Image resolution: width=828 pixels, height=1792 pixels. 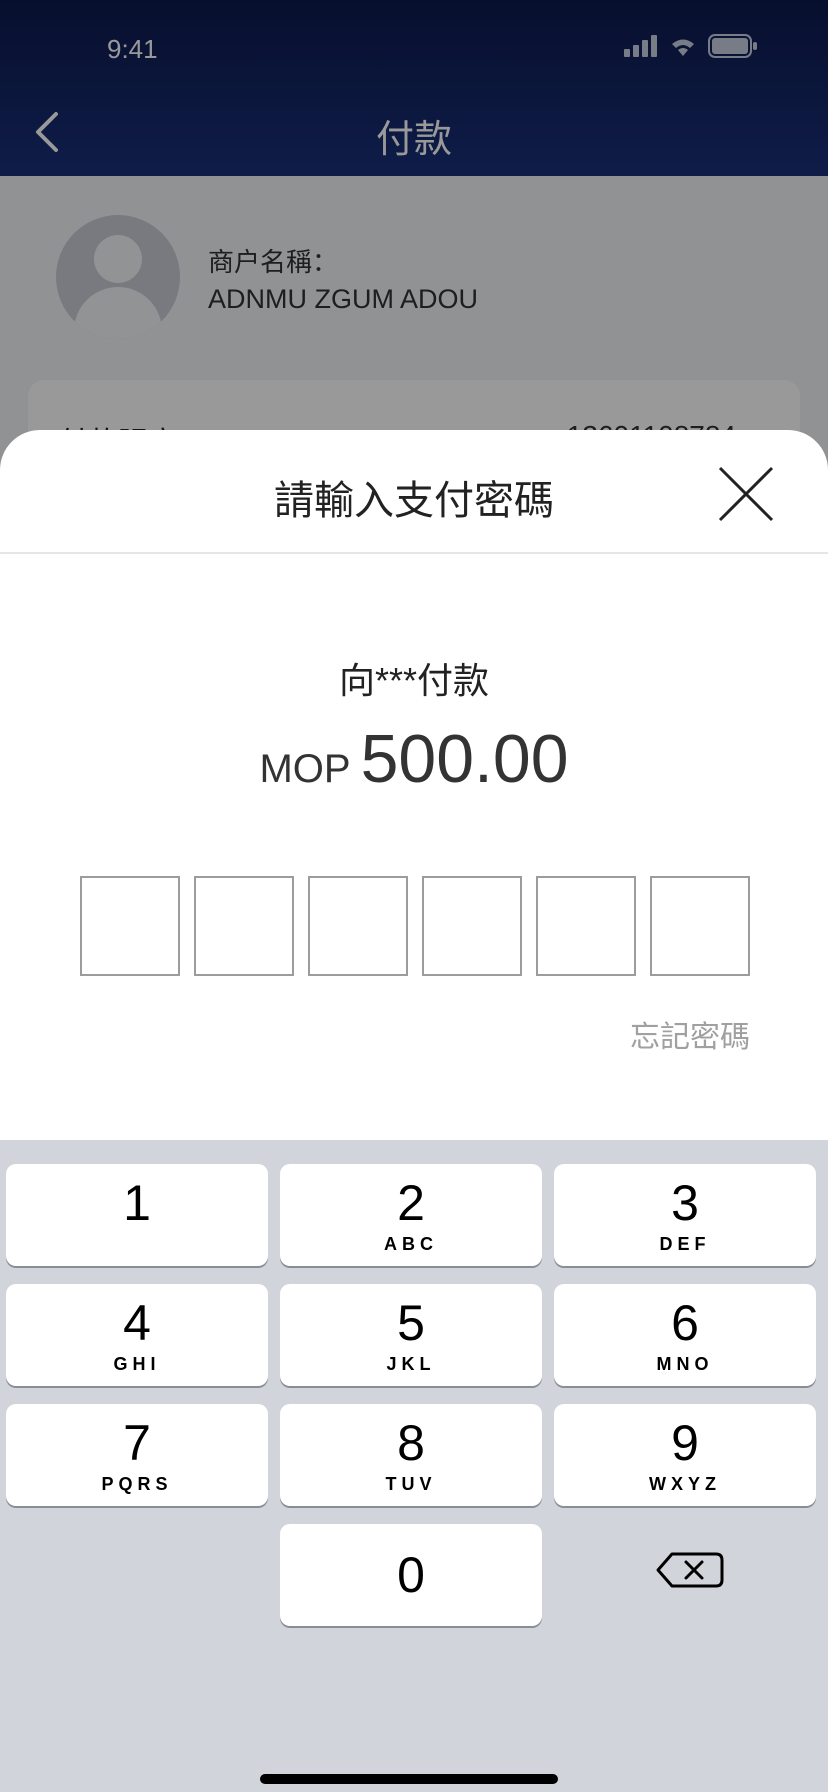 I want to click on close-icon, so click(x=746, y=494).